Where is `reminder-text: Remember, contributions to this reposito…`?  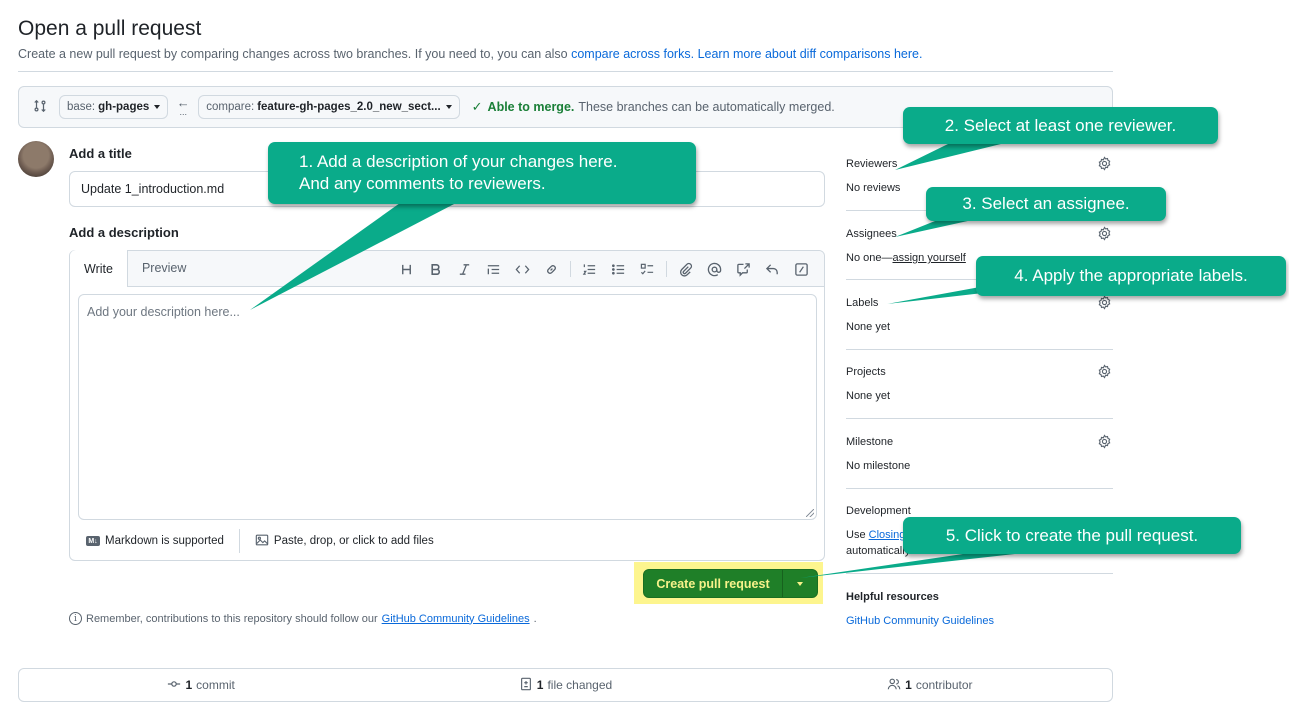 reminder-text: Remember, contributions to this reposito… is located at coordinates (232, 618).